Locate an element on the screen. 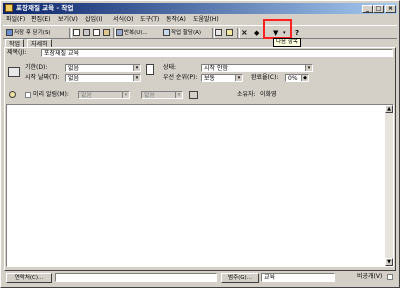 This screenshot has width=400, height=288. window-title: 포장재질 교육 - 작업 is located at coordinates (45, 8).